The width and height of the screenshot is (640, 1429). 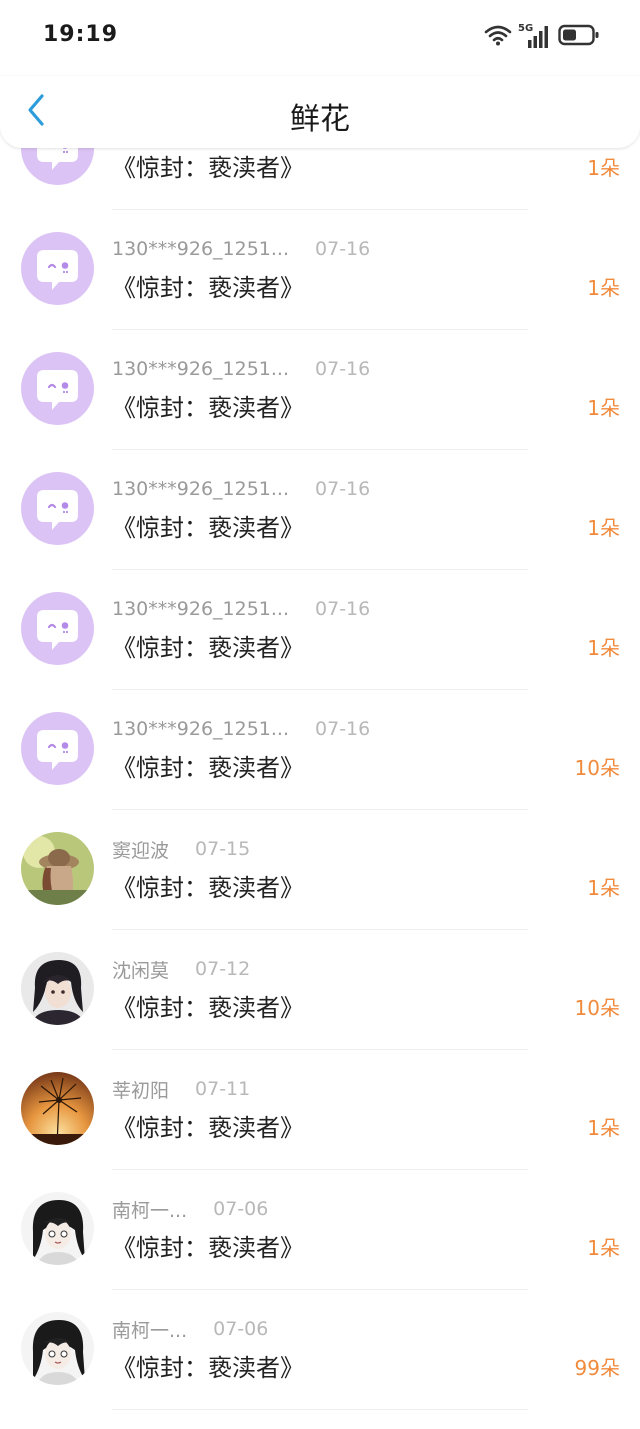 What do you see at coordinates (320, 1110) in the screenshot?
I see `list-item: 莘初阳 07-11 《惊封：亵渎者》 1朵` at bounding box center [320, 1110].